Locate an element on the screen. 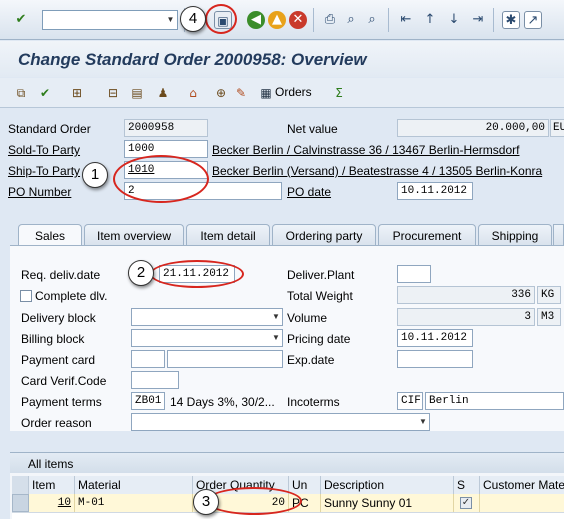  check-icon: ✔ is located at coordinates (45, 93).